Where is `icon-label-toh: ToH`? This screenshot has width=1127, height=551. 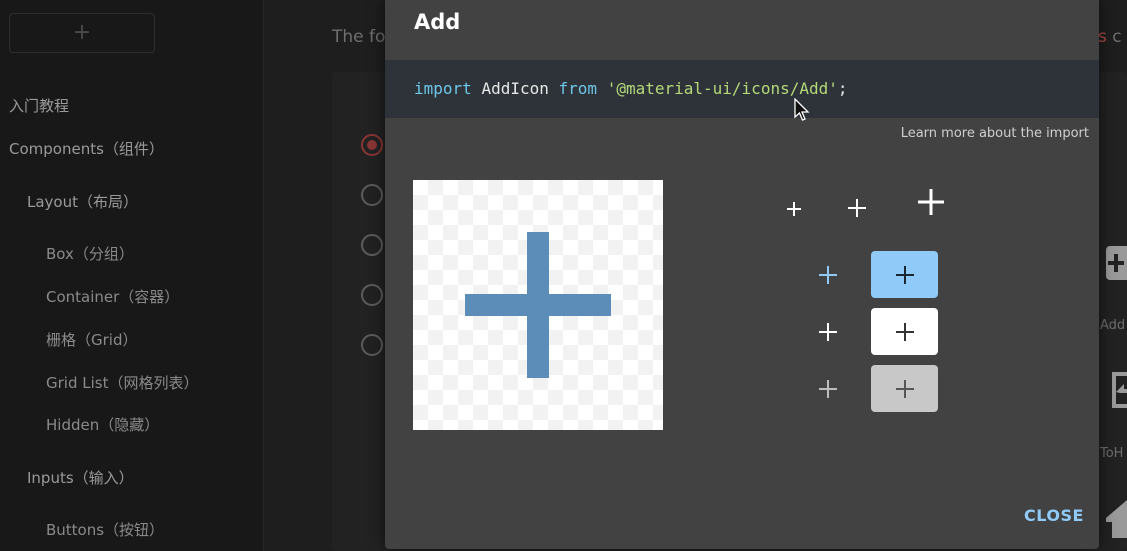
icon-label-toh: ToH is located at coordinates (1112, 453).